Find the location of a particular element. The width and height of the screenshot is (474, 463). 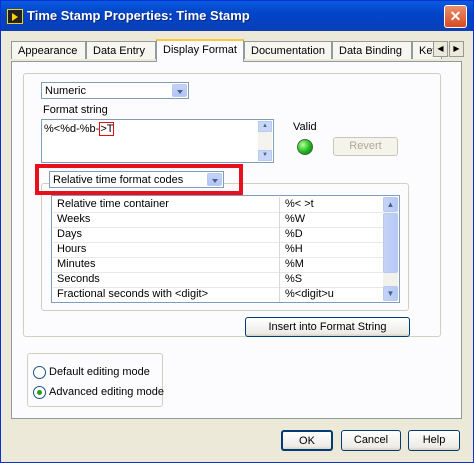

advanced-editing-mode-label: Advanced editing mode is located at coordinates (106, 392).